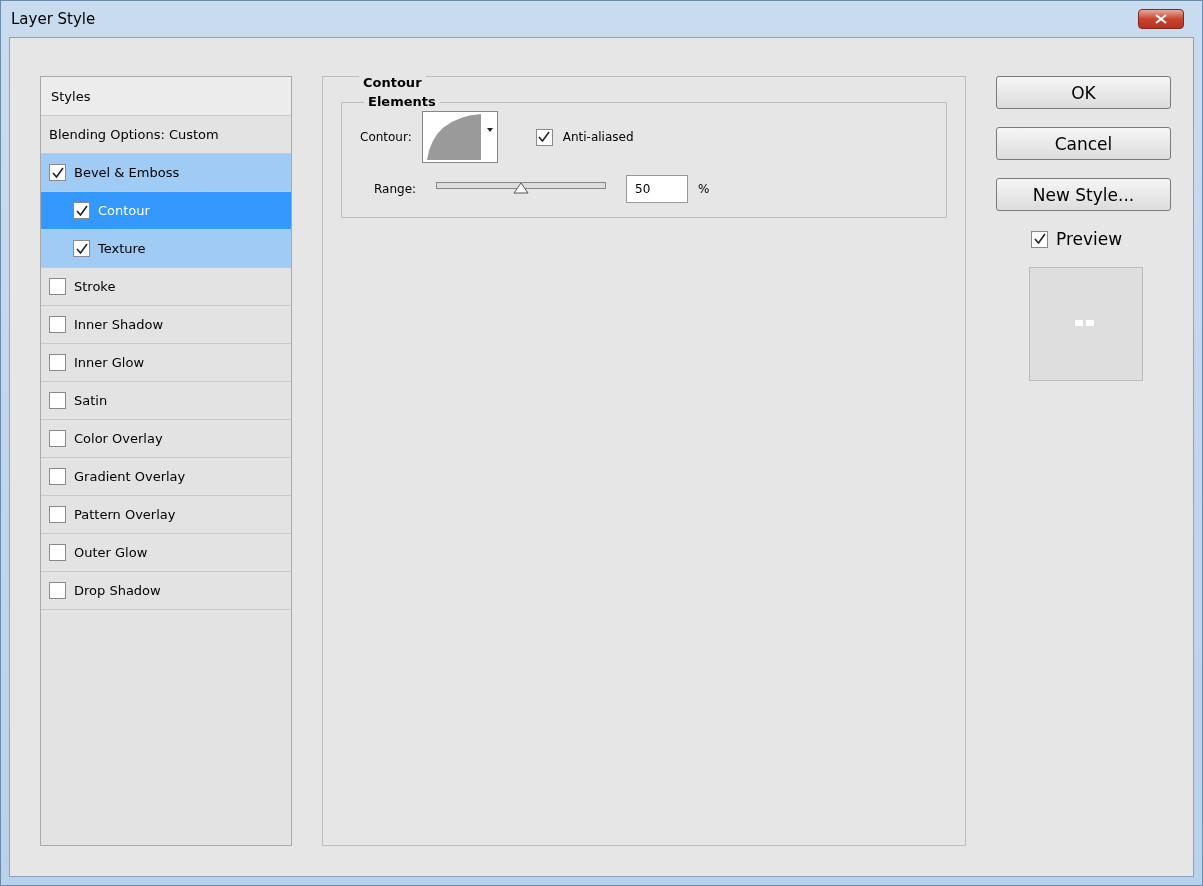 Image resolution: width=1203 pixels, height=886 pixels. Describe the element at coordinates (657, 189) in the screenshot. I see `range-field: 50` at that location.